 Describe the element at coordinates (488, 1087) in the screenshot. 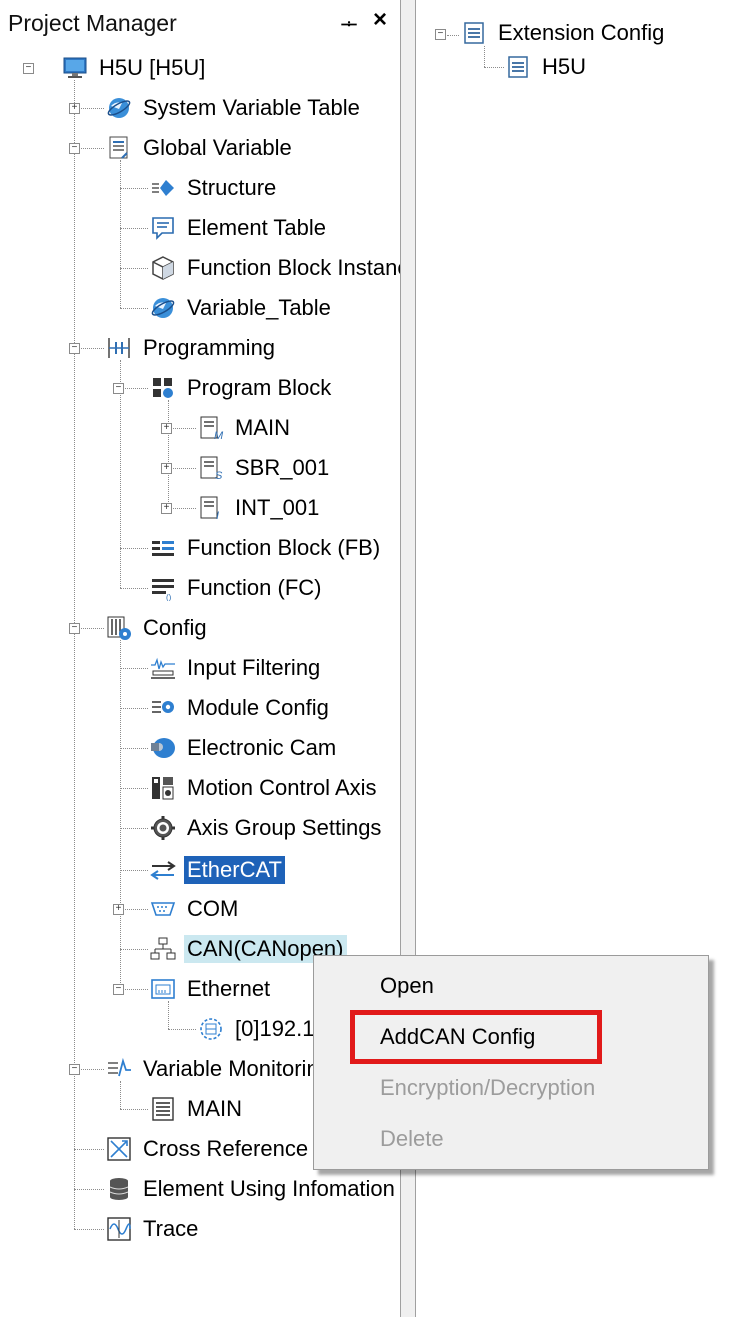

I see `menu-item-encryption-decryption: Encryption/Decryption` at that location.